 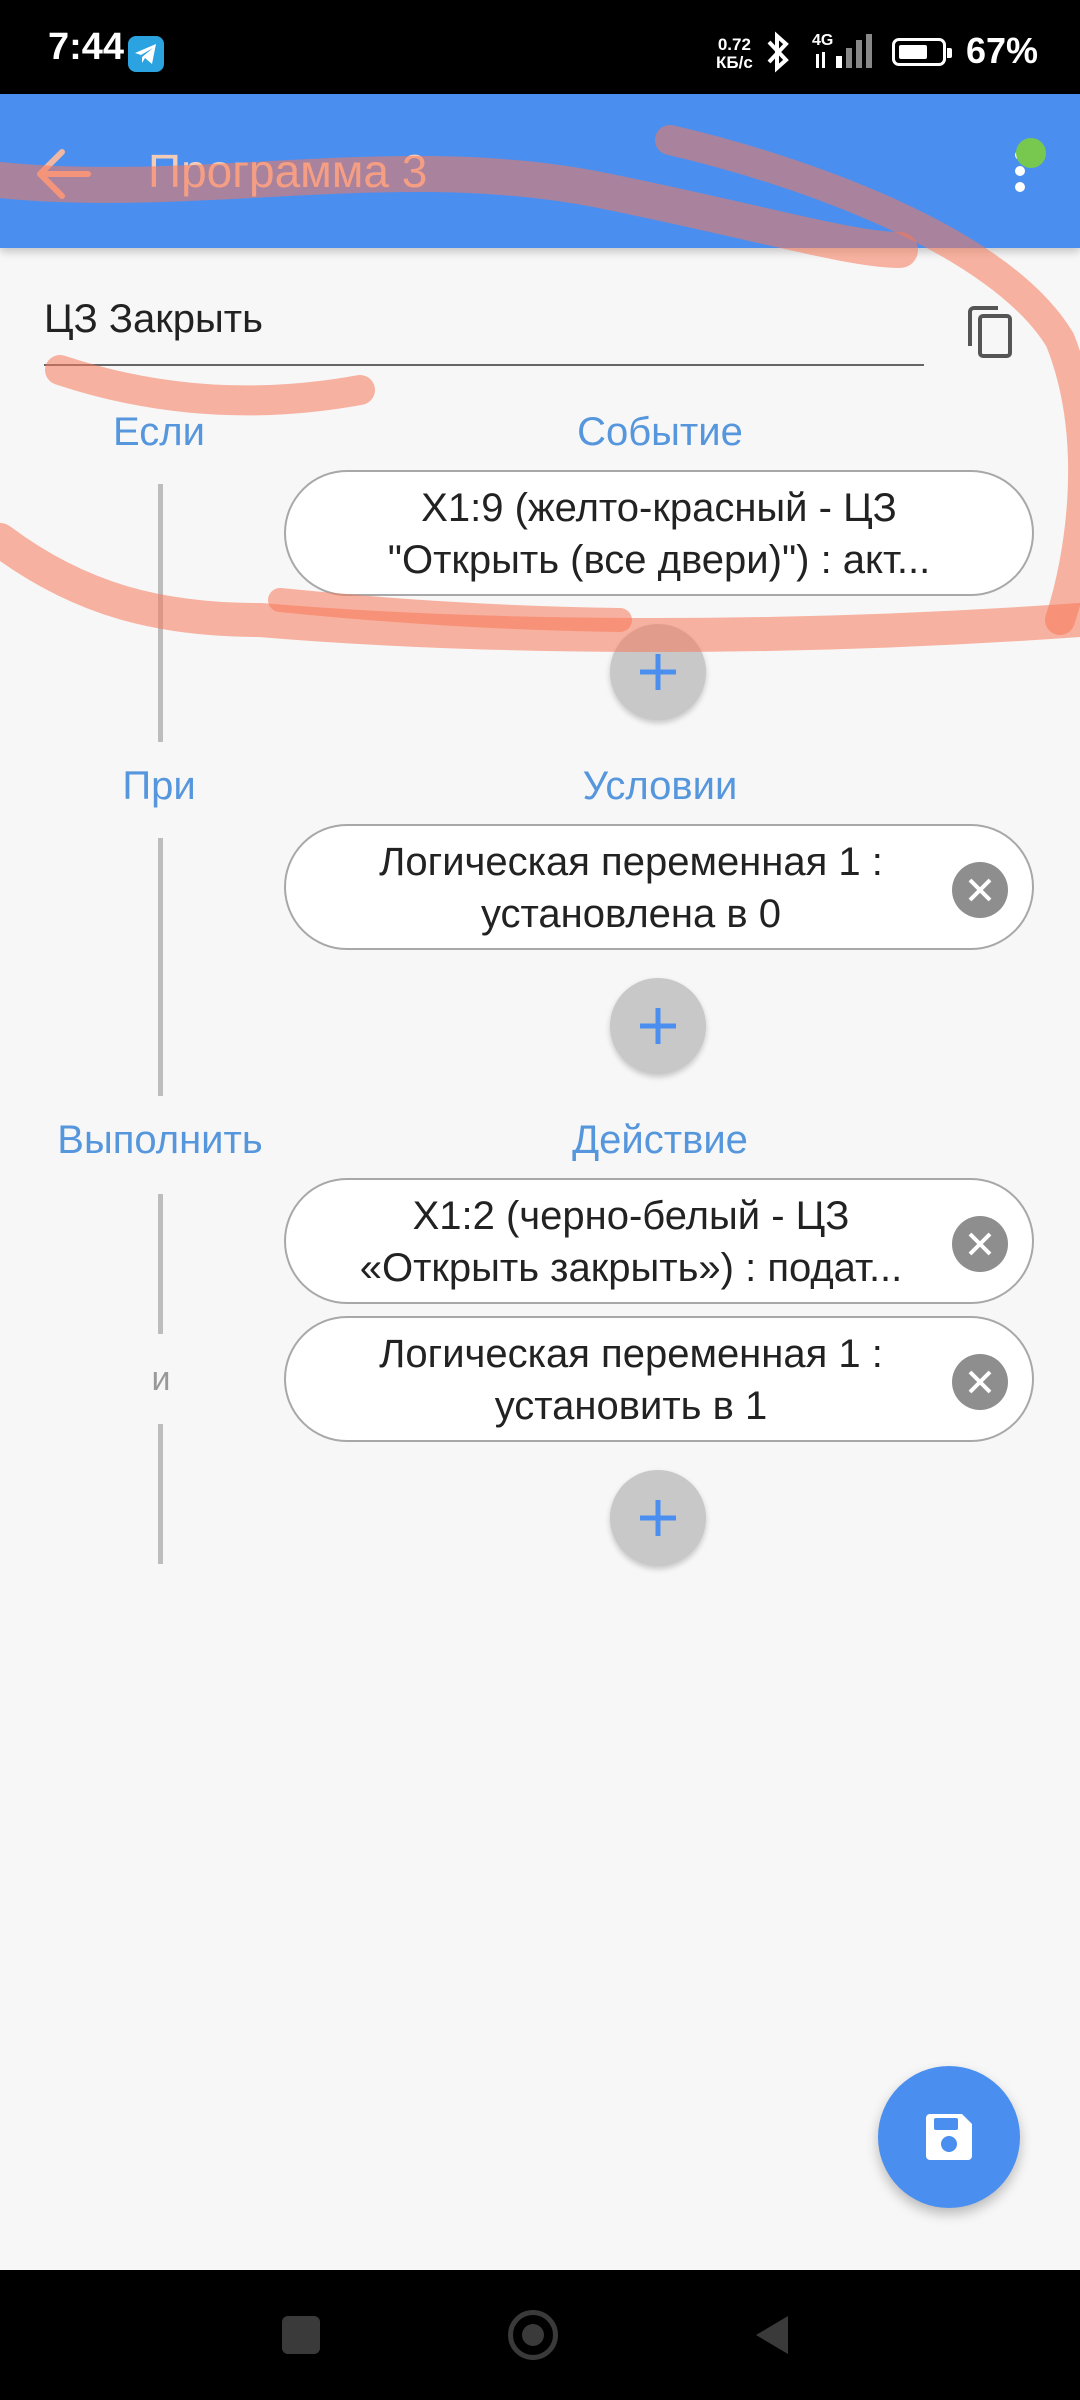 I want to click on remove-condition-button, so click(x=980, y=890).